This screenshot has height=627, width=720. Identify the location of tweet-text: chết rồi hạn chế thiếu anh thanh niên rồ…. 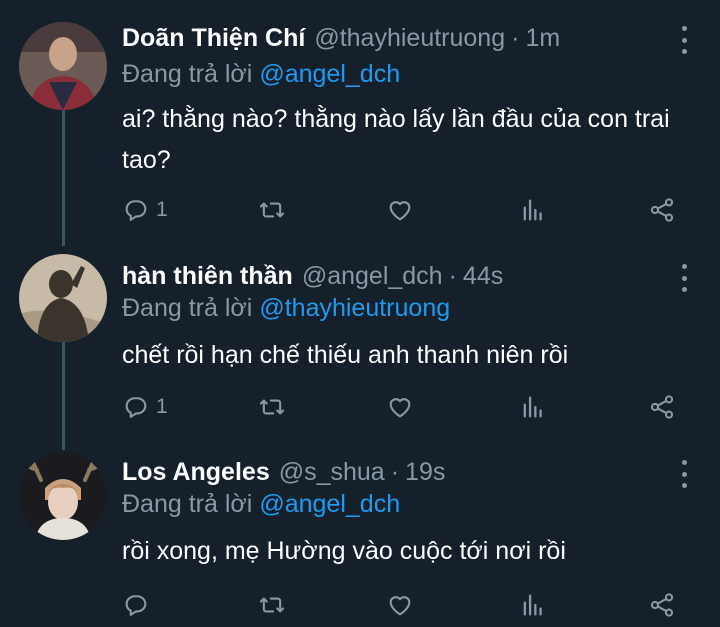
(345, 355).